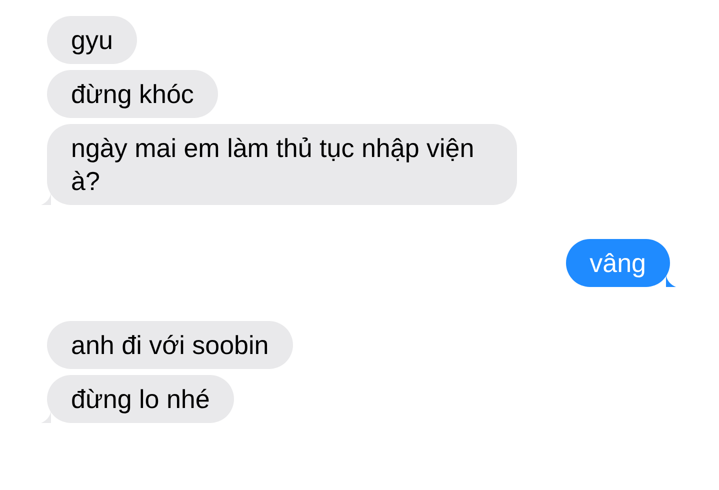 This screenshot has height=490, width=719. Describe the element at coordinates (282, 164) in the screenshot. I see `message-bubble: ngày mai em làm thủ tục nhập viện à?` at that location.